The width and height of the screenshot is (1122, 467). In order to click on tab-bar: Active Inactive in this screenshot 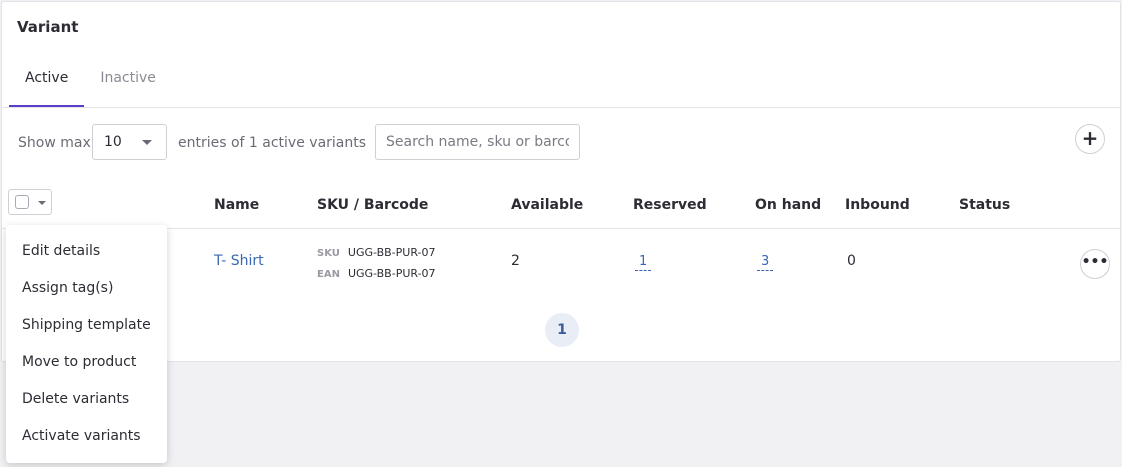, I will do `click(90, 85)`.